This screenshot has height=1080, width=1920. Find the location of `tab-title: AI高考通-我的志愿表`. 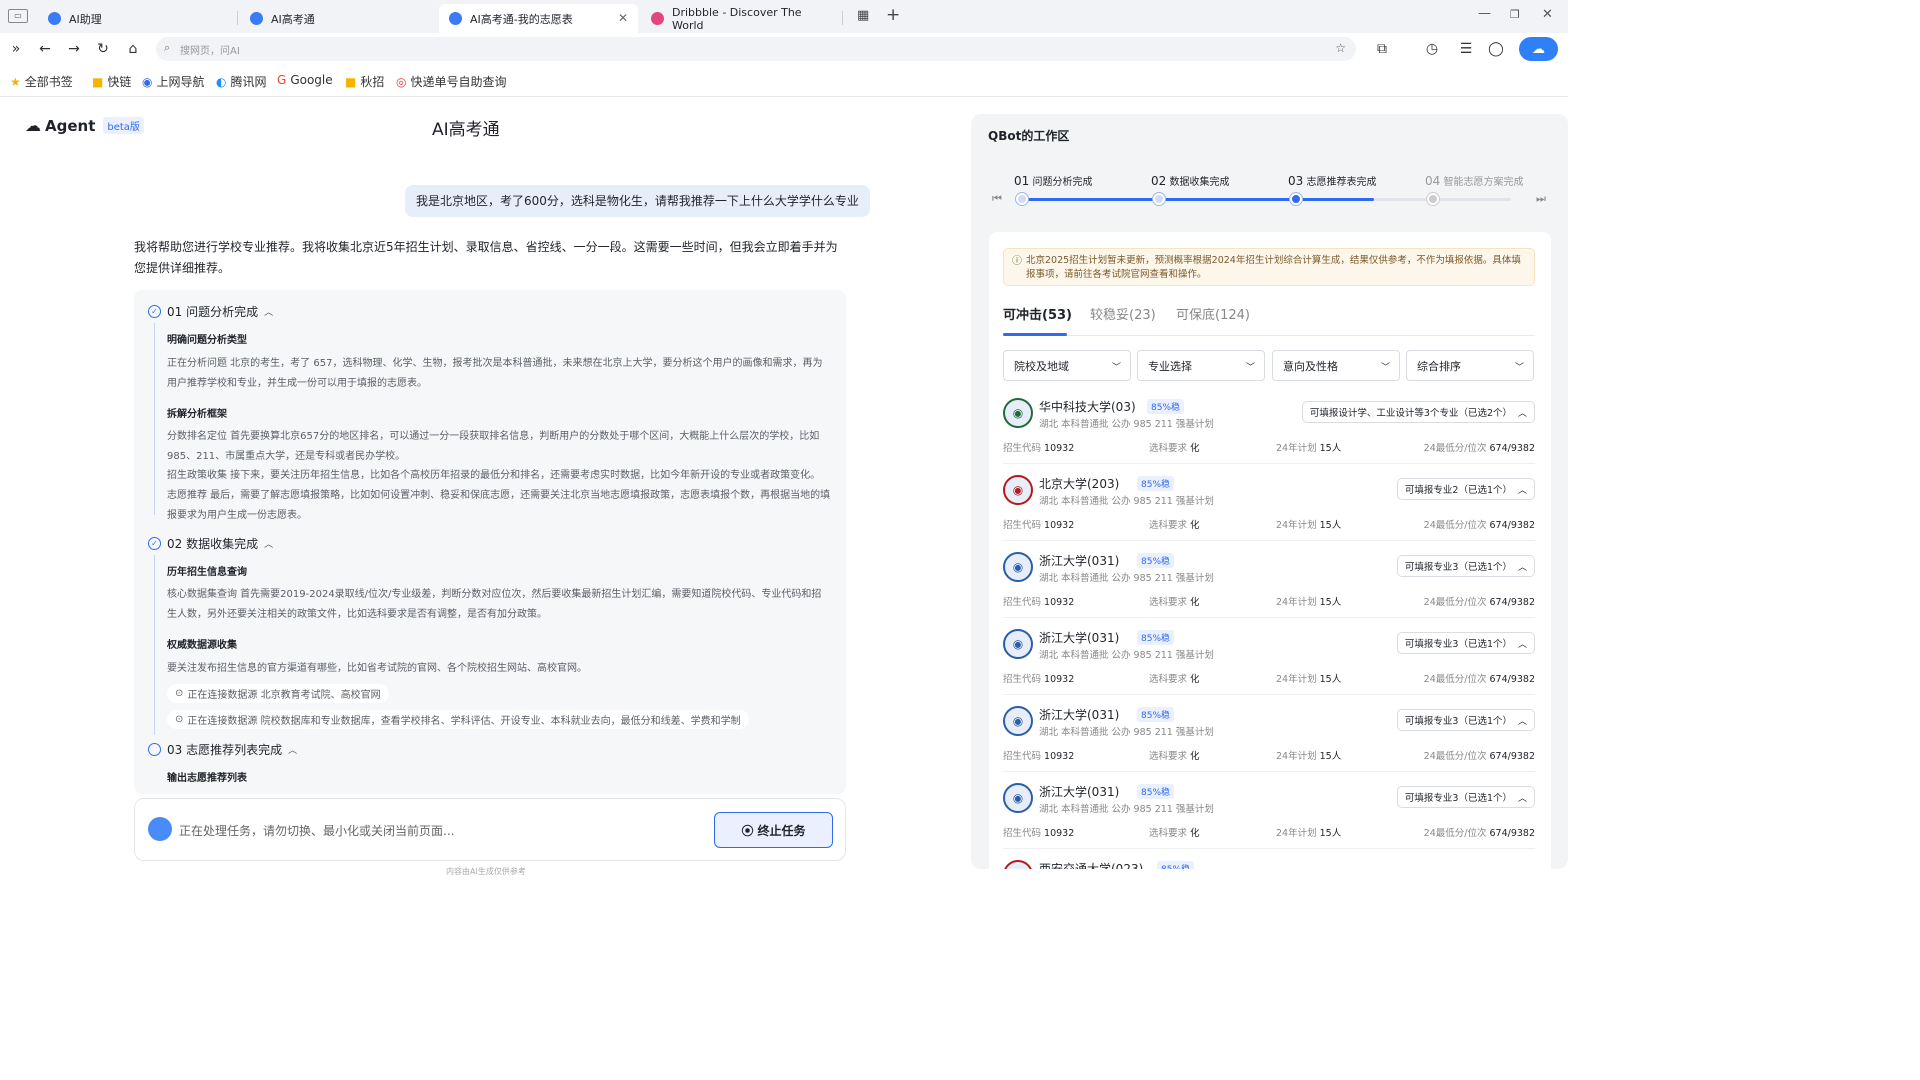

tab-title: AI高考通-我的志愿表 is located at coordinates (521, 19).